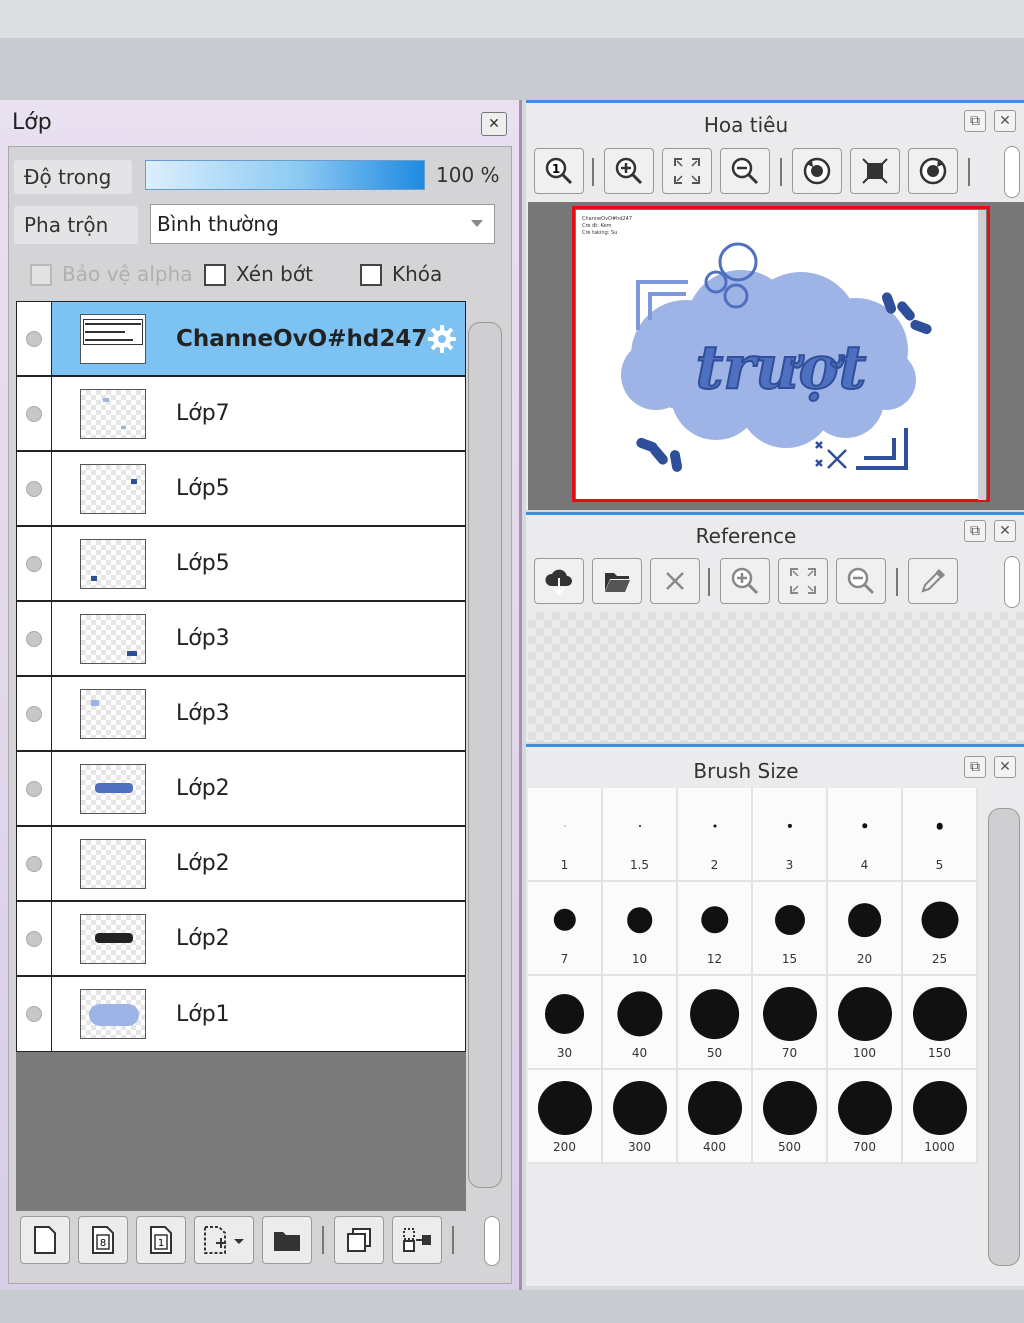  What do you see at coordinates (565, 835) in the screenshot?
I see `brush-size-cell: 1` at bounding box center [565, 835].